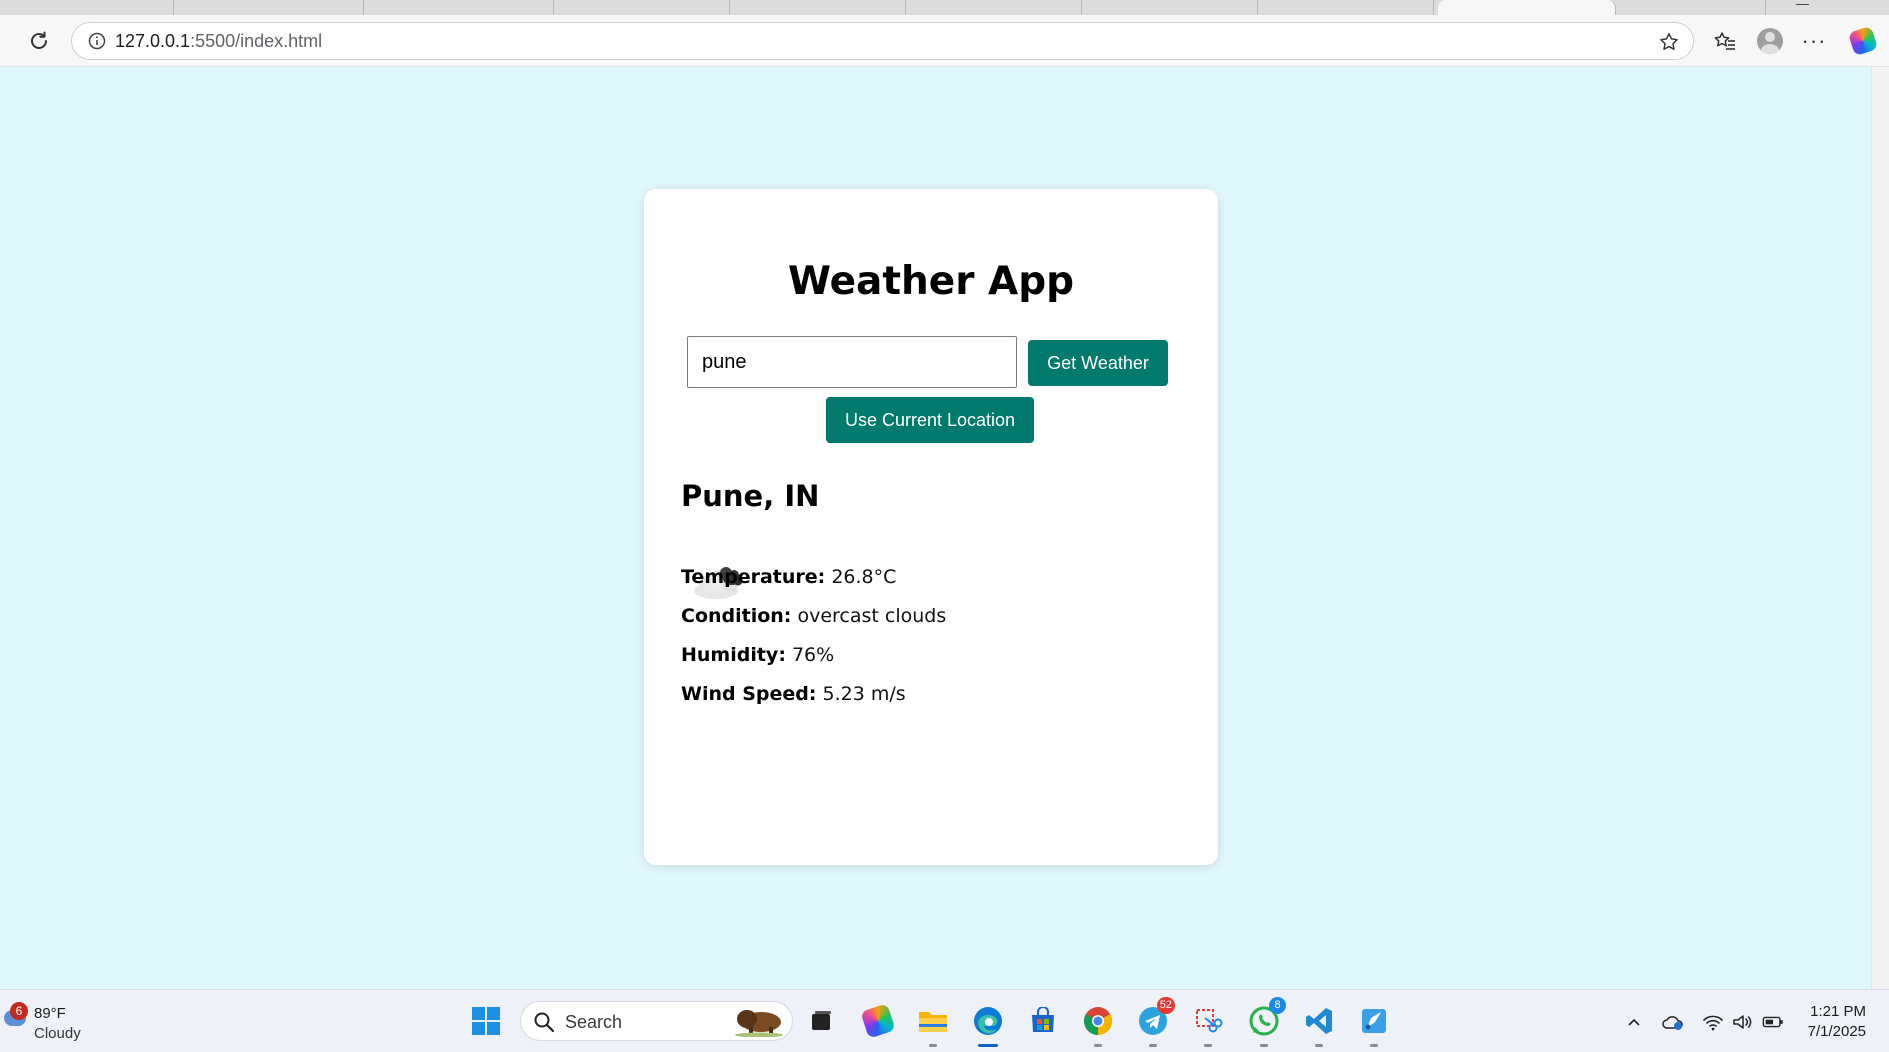  What do you see at coordinates (50, 1013) in the screenshot?
I see `weather-temperature: 89°F` at bounding box center [50, 1013].